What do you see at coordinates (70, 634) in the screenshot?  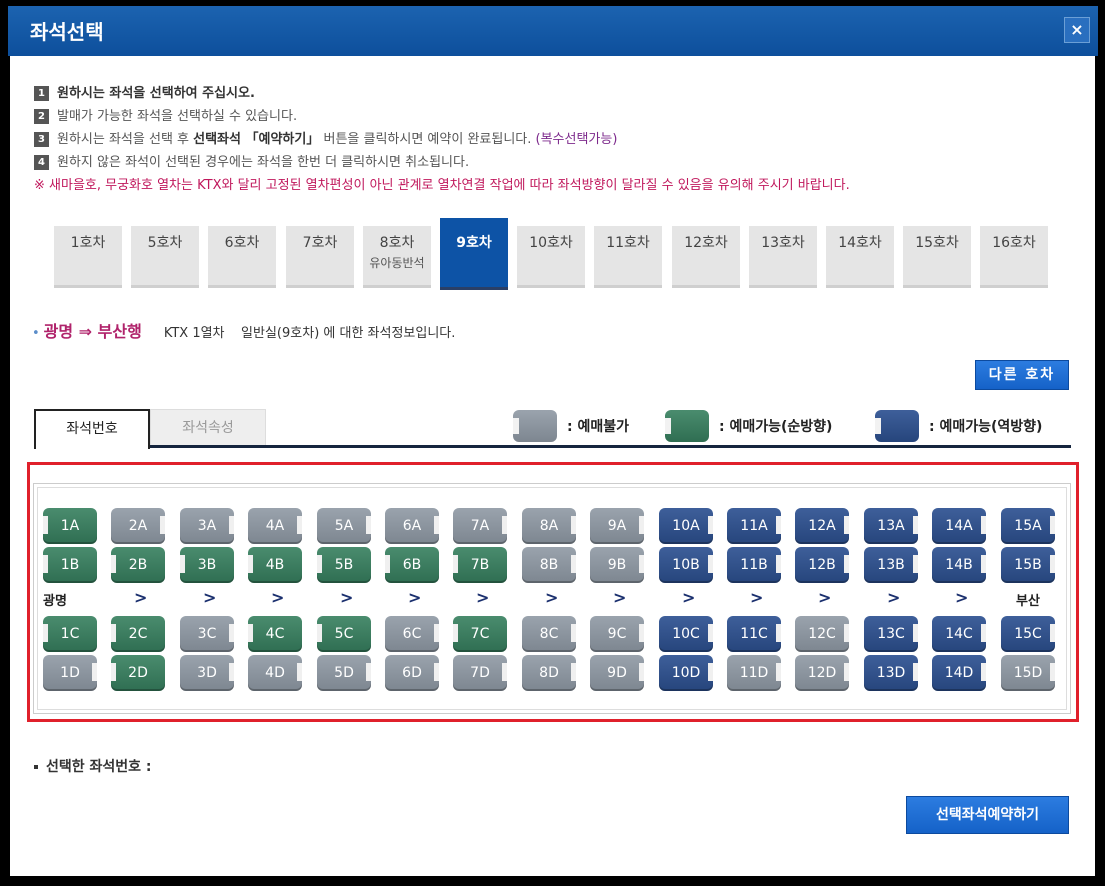 I see `seat-1c: 1C` at bounding box center [70, 634].